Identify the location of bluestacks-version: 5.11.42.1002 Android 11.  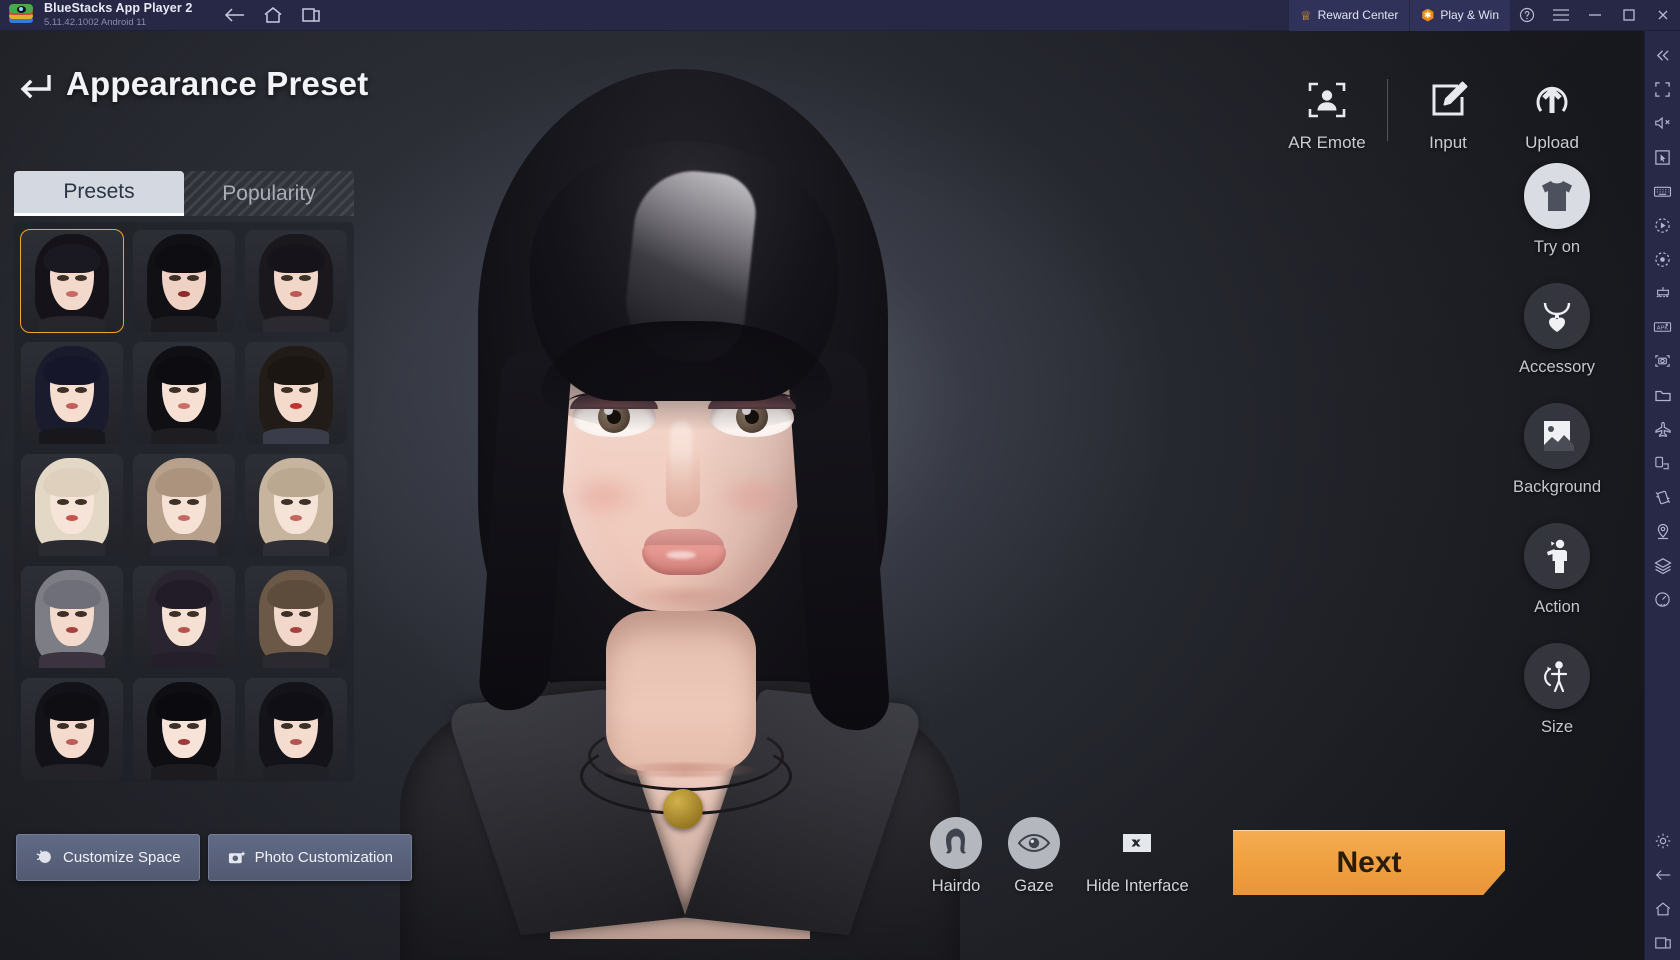
(95, 22).